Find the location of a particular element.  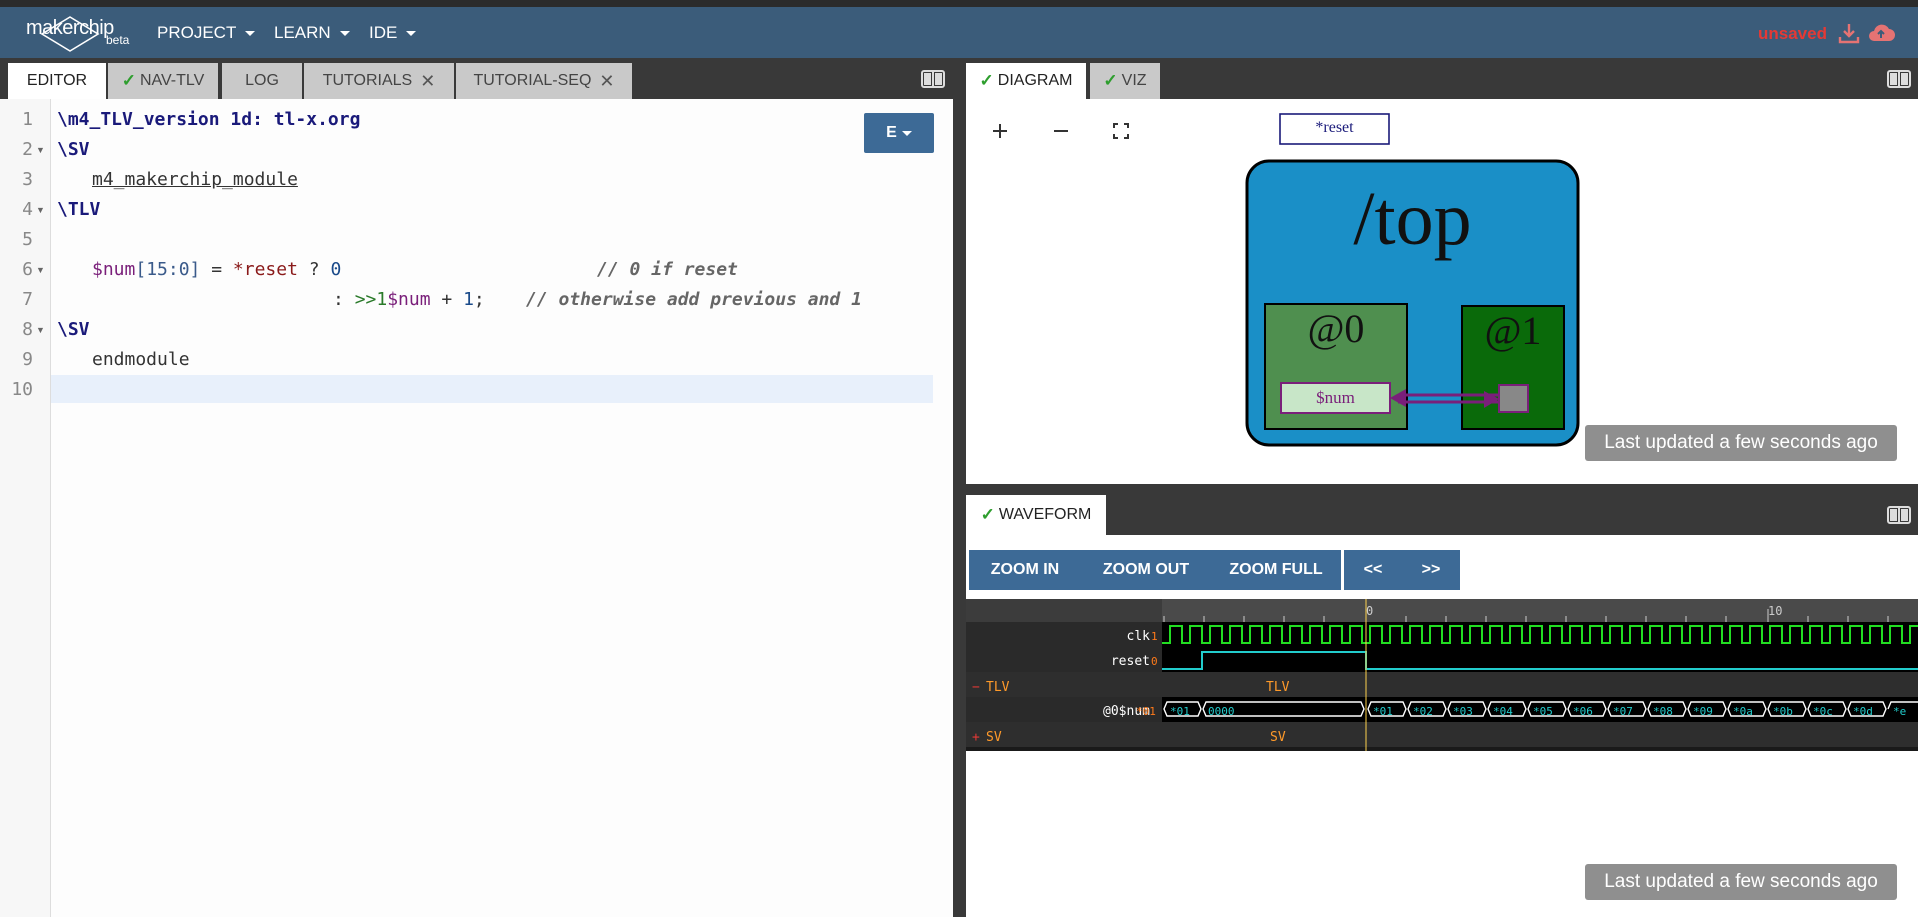

line-number: 8 is located at coordinates (27, 329).